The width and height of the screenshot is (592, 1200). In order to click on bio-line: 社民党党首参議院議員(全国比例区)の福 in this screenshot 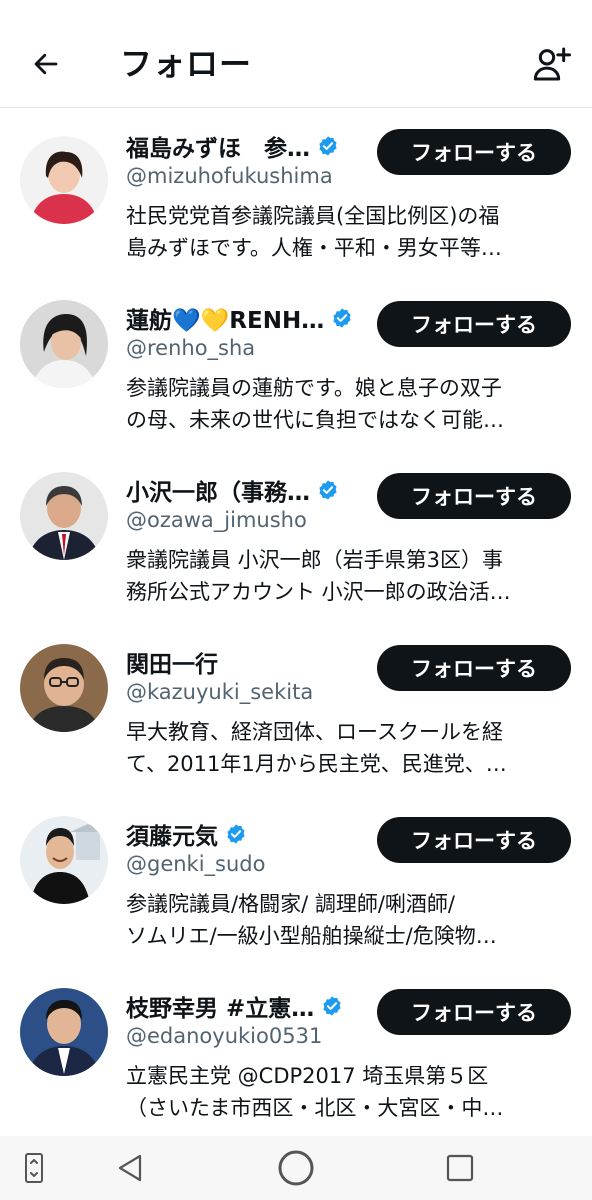, I will do `click(313, 216)`.